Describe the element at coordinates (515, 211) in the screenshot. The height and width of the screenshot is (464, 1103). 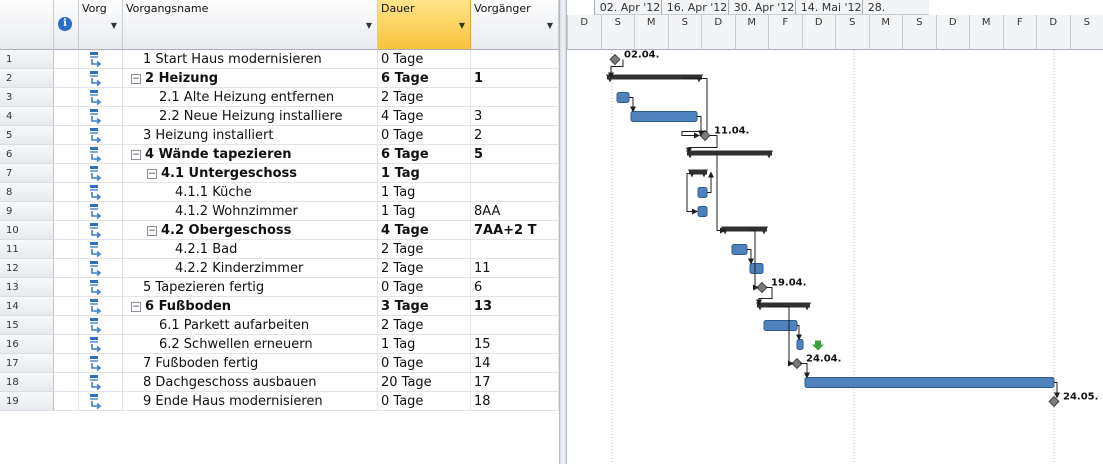
I see `predecessors-cell: 8AA` at that location.